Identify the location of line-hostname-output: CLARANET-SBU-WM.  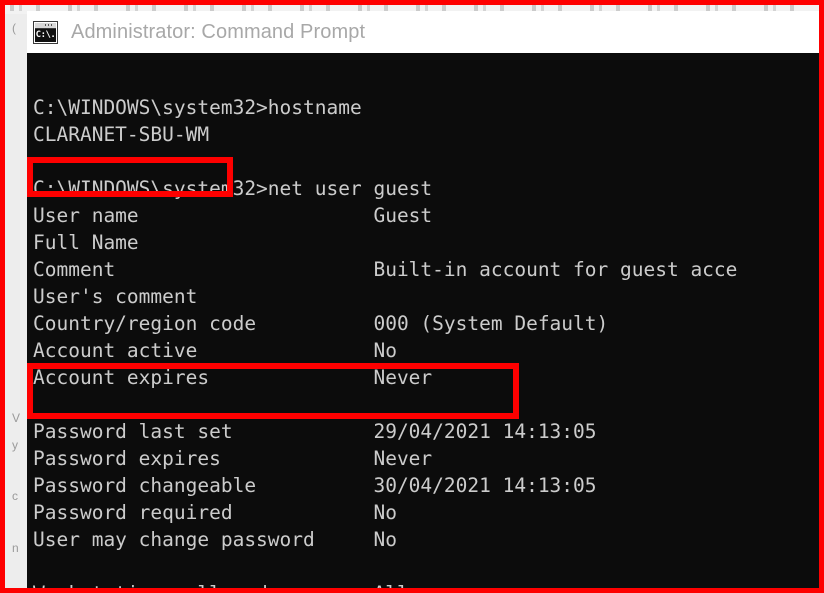
(121, 134).